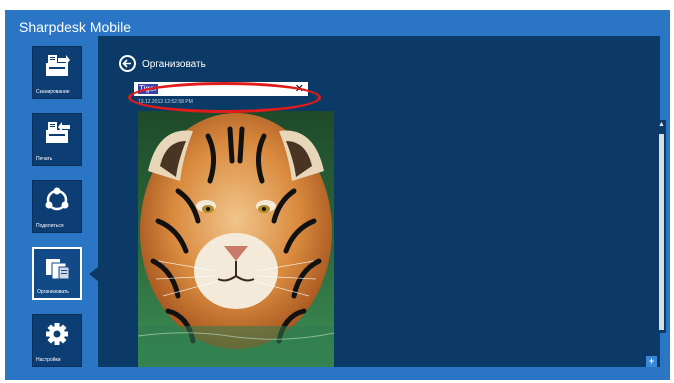 This screenshot has width=674, height=383. Describe the element at coordinates (57, 200) in the screenshot. I see `share-icon` at that location.